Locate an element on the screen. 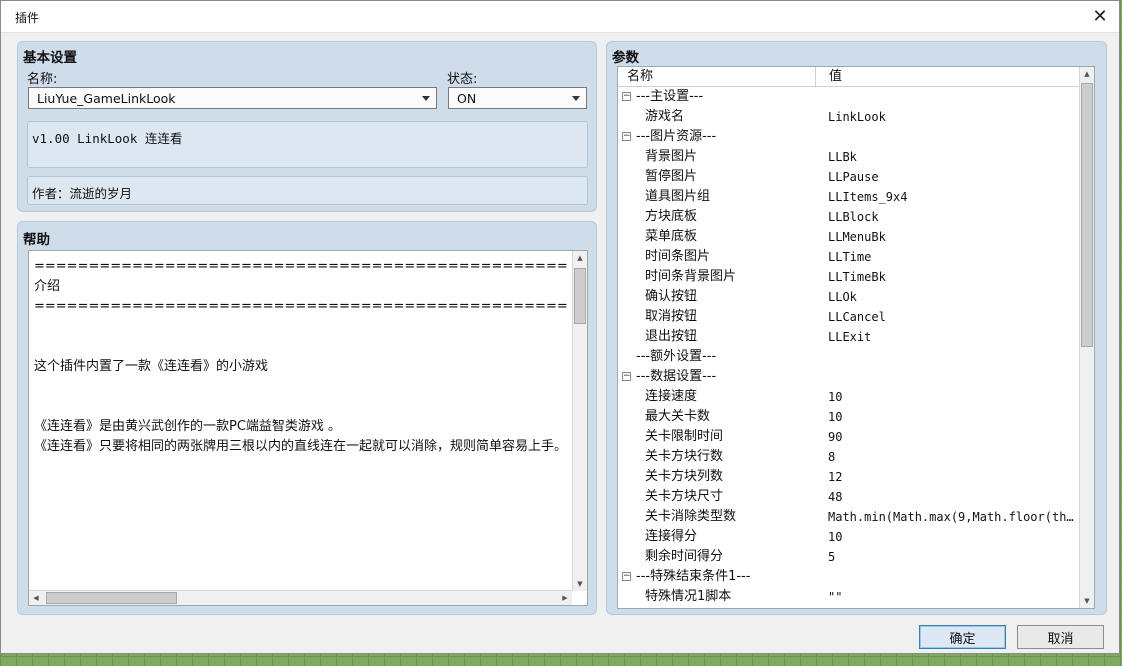 The image size is (1122, 666). param-row: 取消按钮 LLCancel is located at coordinates (848, 317).